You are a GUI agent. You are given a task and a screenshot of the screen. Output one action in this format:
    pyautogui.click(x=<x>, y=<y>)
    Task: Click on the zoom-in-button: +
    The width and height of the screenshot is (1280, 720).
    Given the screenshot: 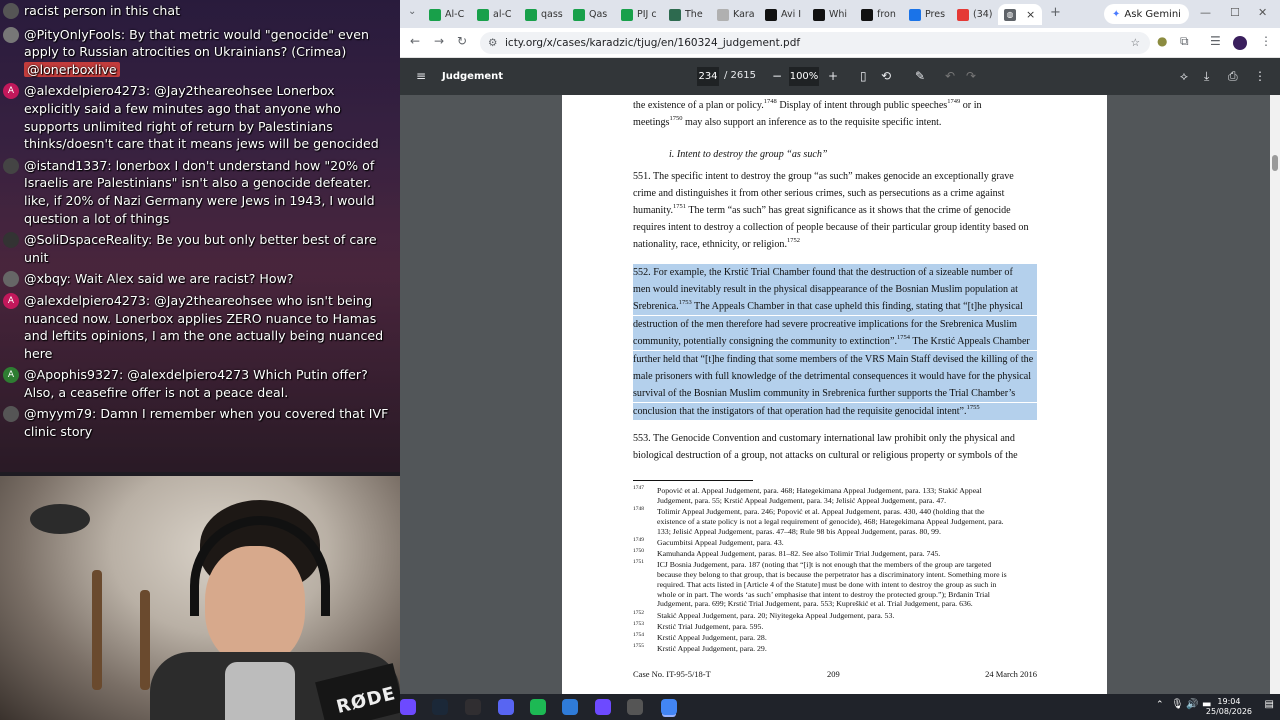 What is the action you would take?
    pyautogui.click(x=833, y=76)
    